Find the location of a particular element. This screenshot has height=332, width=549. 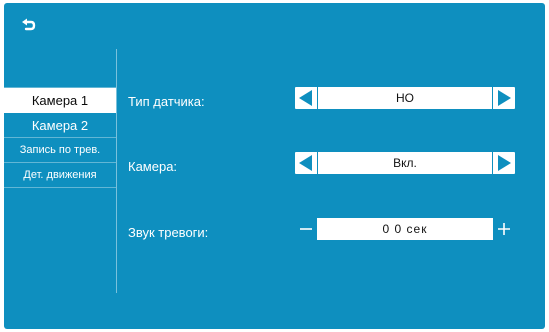

plus-icon is located at coordinates (504, 229).